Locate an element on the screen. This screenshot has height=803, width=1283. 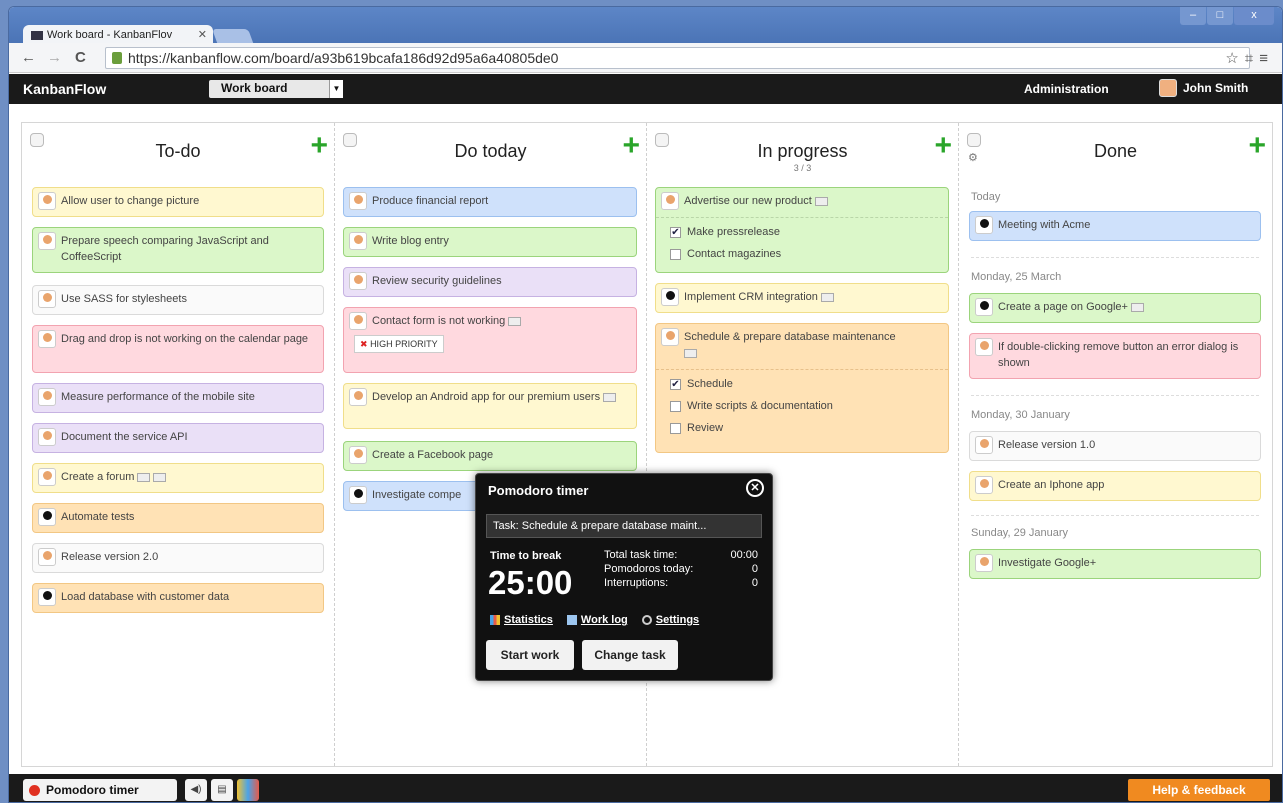
task-card: Create an Iphone app is located at coordinates (1115, 486).